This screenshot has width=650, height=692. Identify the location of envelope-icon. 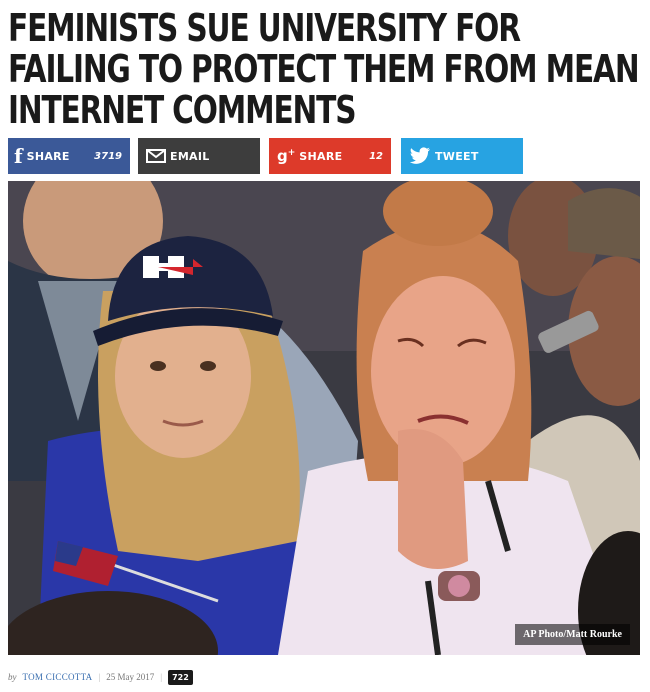
(156, 156).